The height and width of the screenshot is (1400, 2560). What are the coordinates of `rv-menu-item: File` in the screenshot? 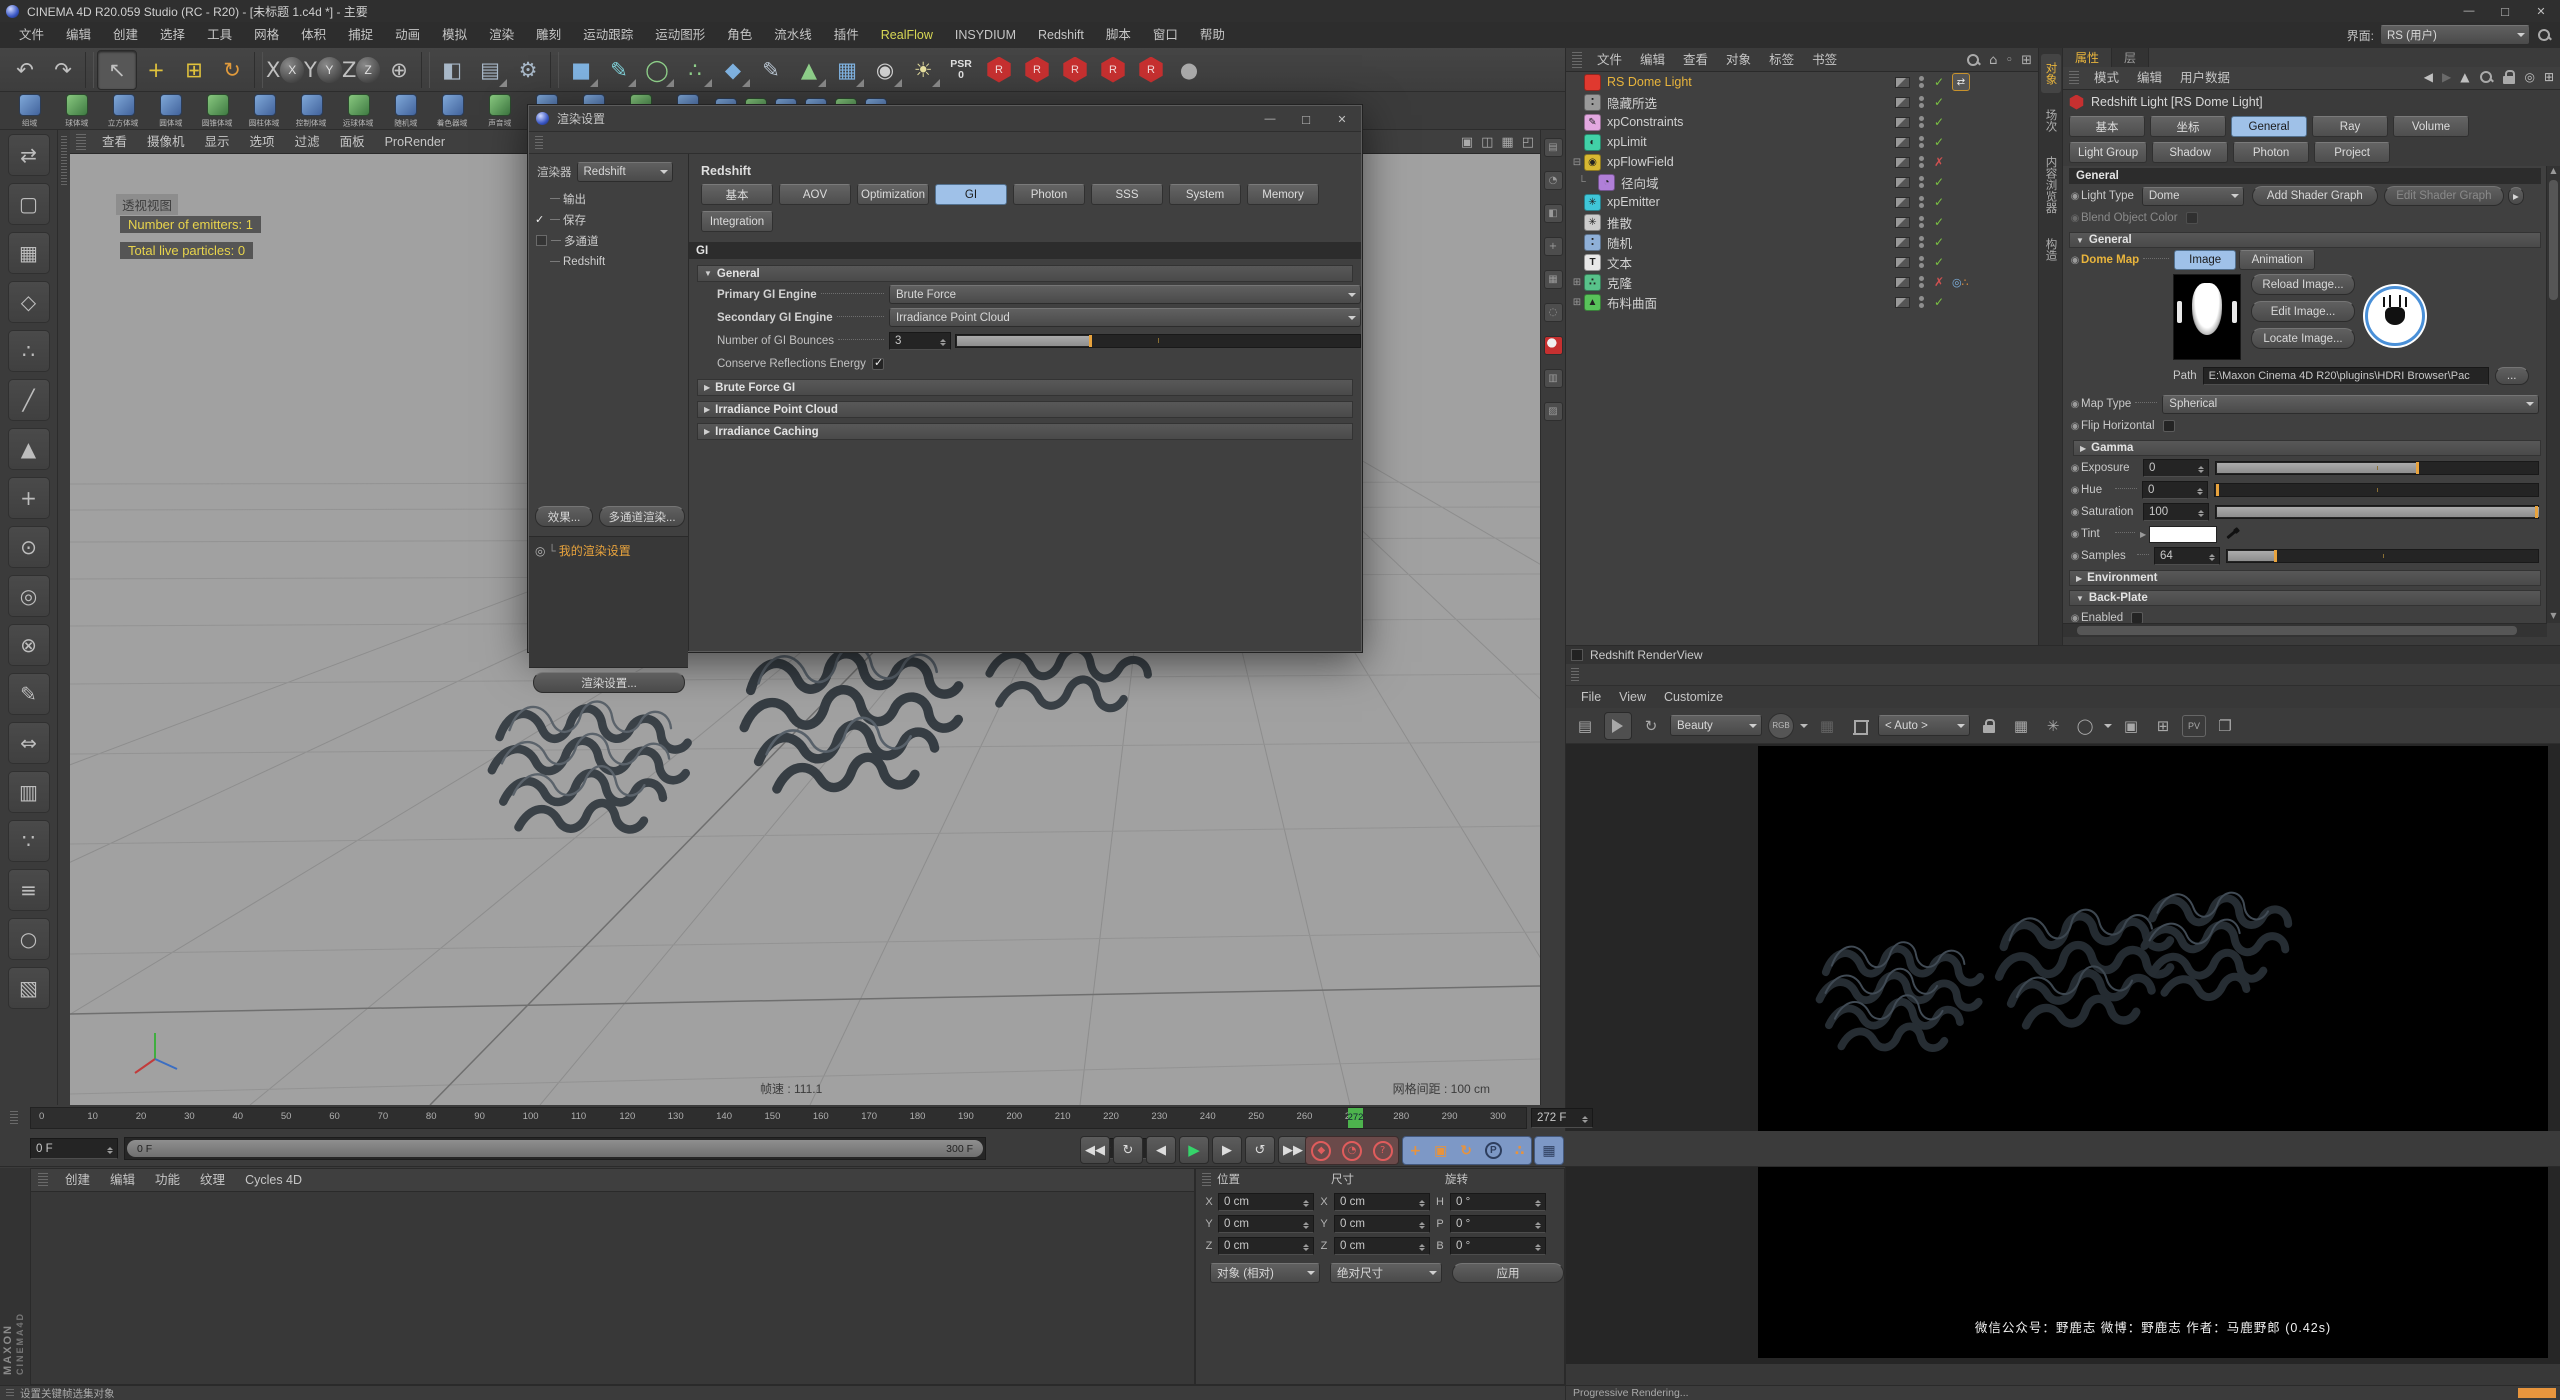 It's located at (1591, 697).